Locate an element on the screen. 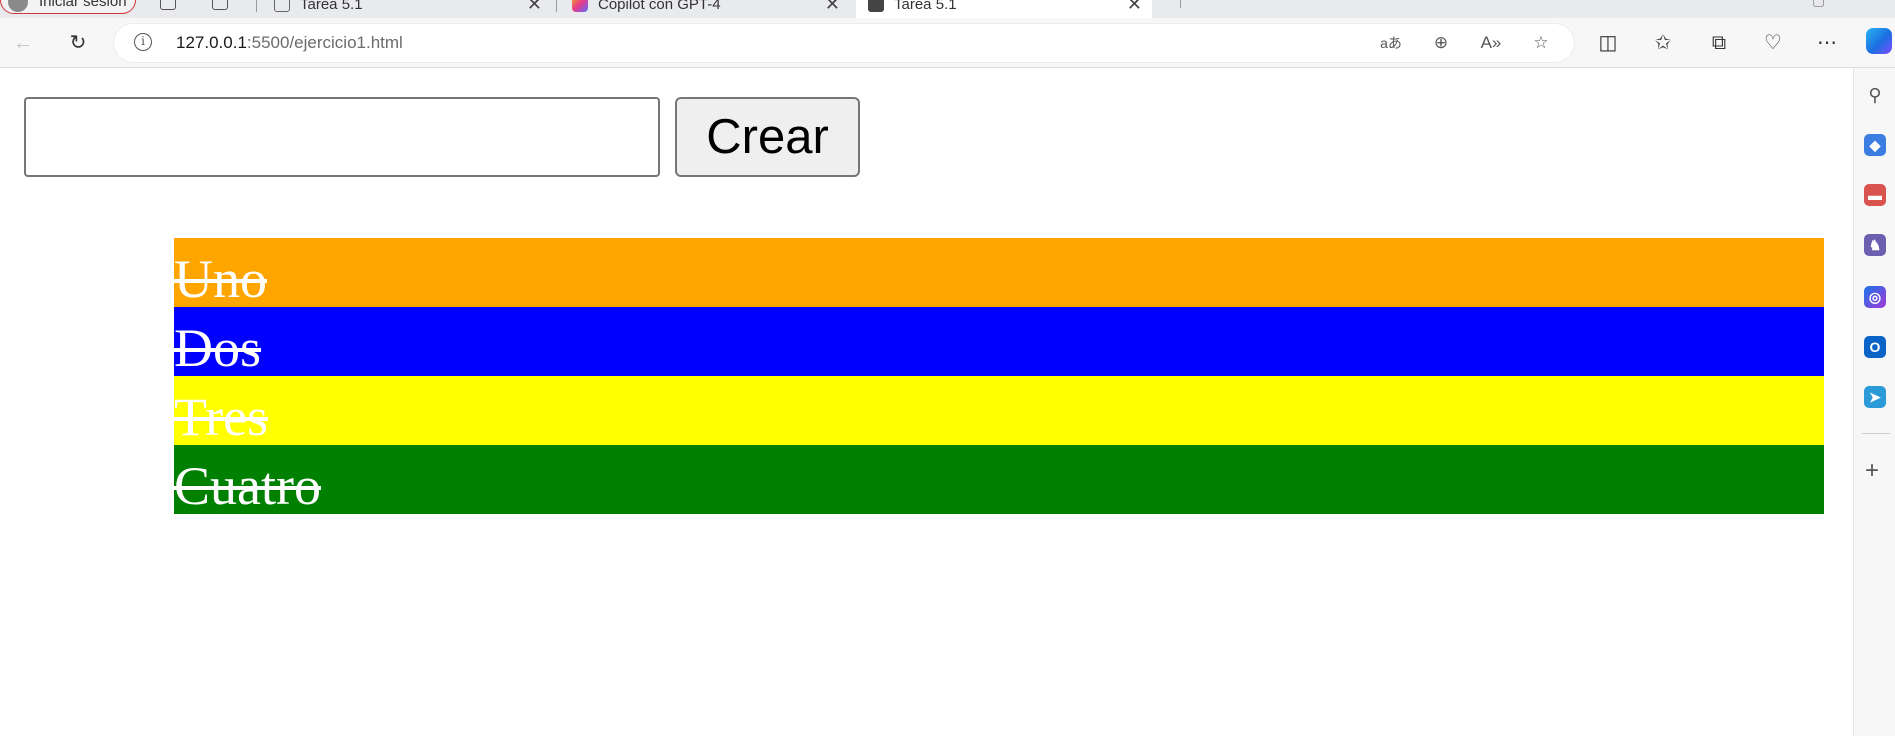 This screenshot has width=1895, height=736. add-icon: + is located at coordinates (1872, 471).